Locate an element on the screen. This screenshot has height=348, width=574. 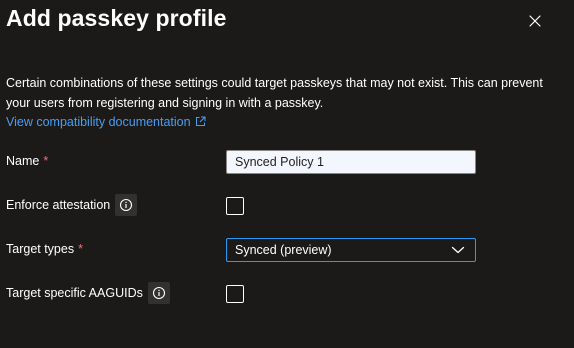
chevron-down-icon is located at coordinates (458, 250).